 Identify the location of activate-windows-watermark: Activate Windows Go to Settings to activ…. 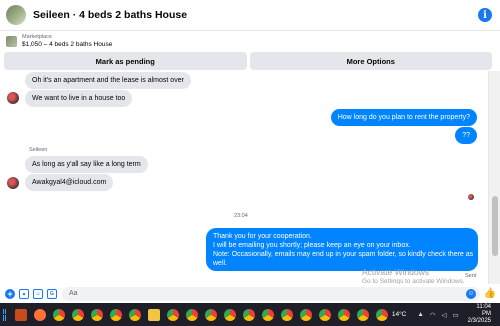
(413, 276).